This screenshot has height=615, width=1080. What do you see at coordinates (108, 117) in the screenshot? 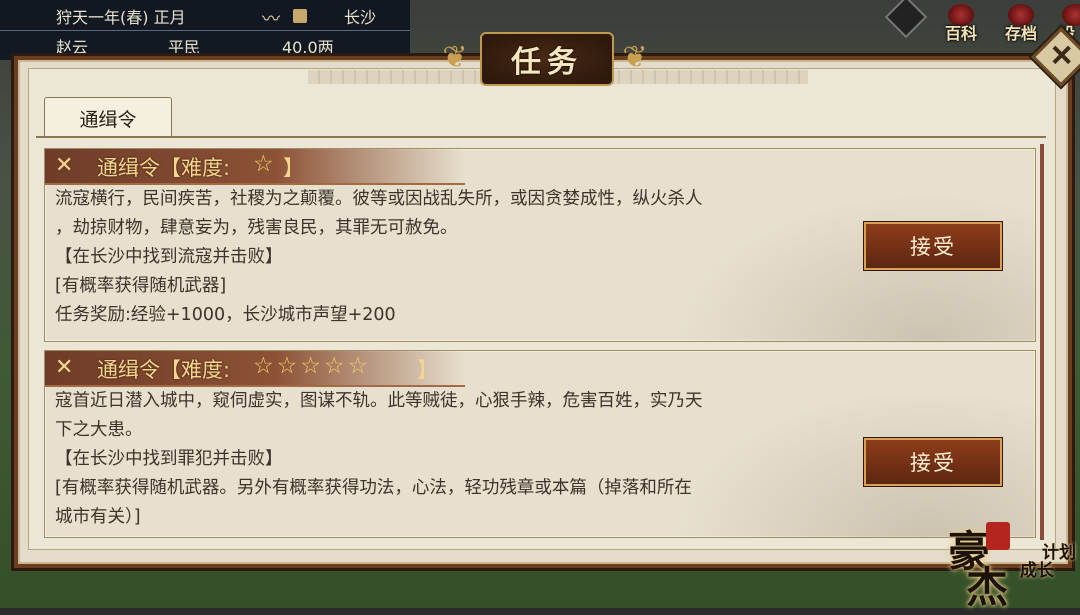
I see `tab-wanted: 通缉令` at bounding box center [108, 117].